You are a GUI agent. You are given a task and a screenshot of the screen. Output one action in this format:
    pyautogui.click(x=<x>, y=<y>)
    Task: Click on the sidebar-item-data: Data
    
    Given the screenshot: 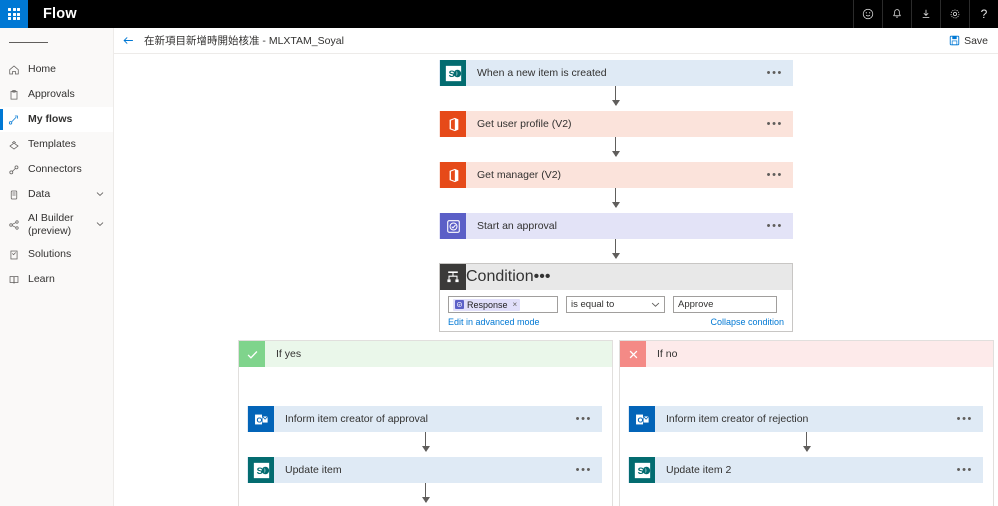 What is the action you would take?
    pyautogui.click(x=56, y=194)
    